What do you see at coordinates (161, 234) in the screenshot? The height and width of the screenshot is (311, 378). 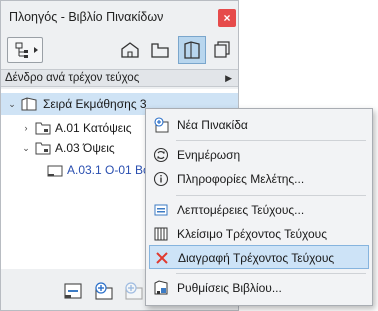 I see `close-issue-icon` at bounding box center [161, 234].